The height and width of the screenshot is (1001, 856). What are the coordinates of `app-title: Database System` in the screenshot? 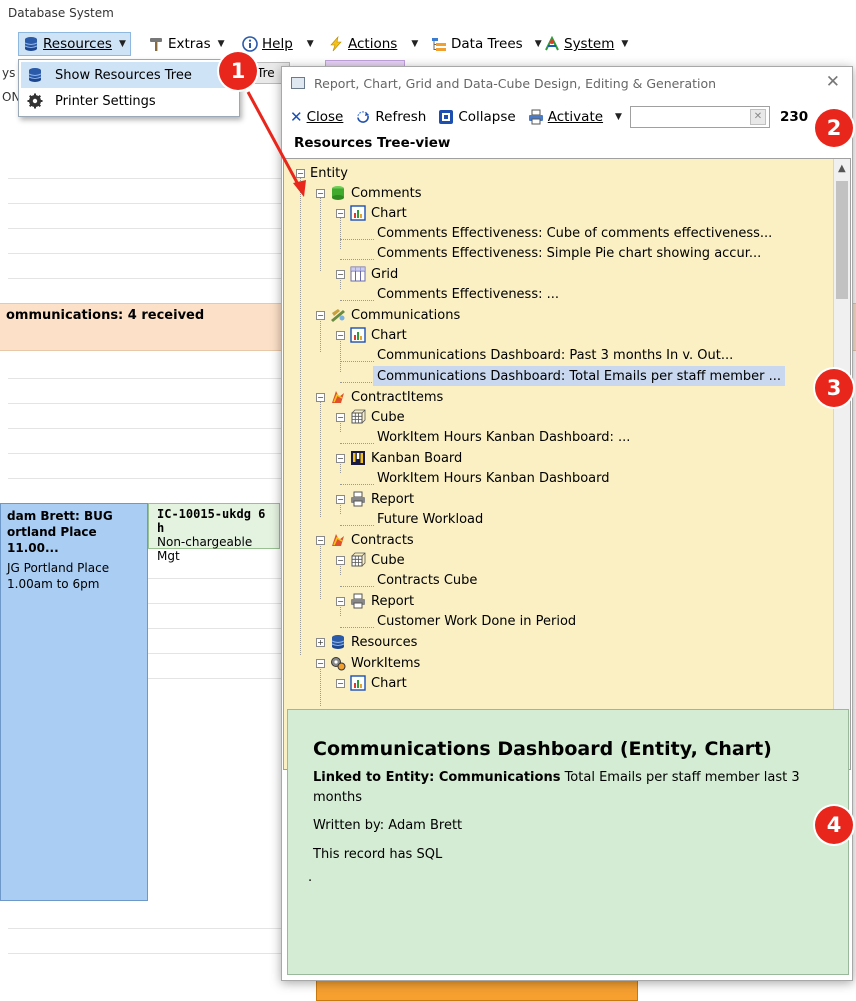 It's located at (61, 13).